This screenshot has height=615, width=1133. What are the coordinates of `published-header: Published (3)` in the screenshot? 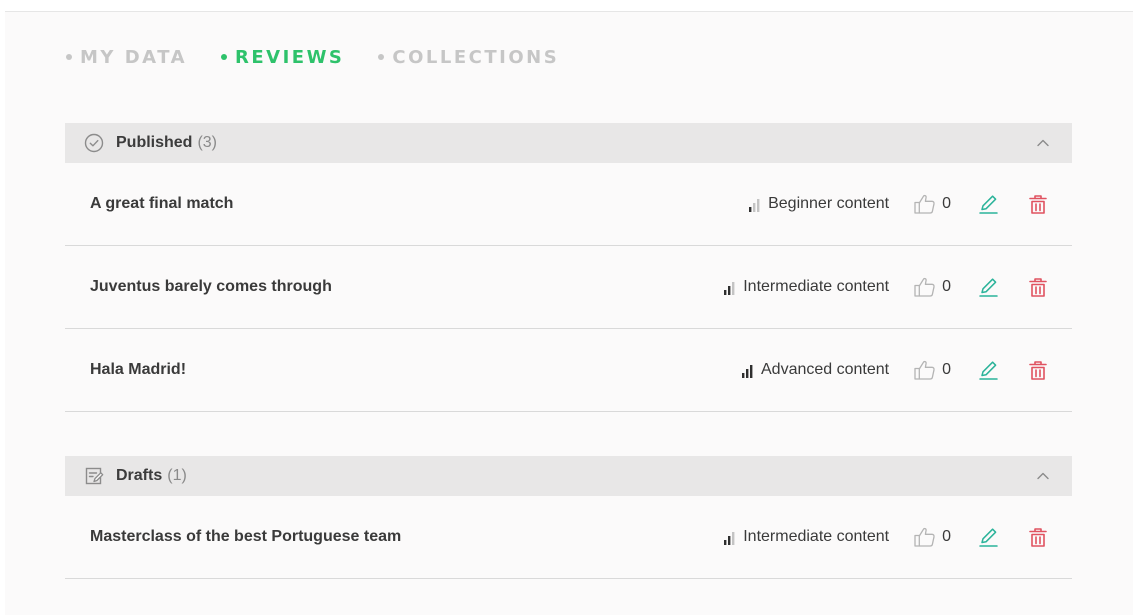 It's located at (568, 143).